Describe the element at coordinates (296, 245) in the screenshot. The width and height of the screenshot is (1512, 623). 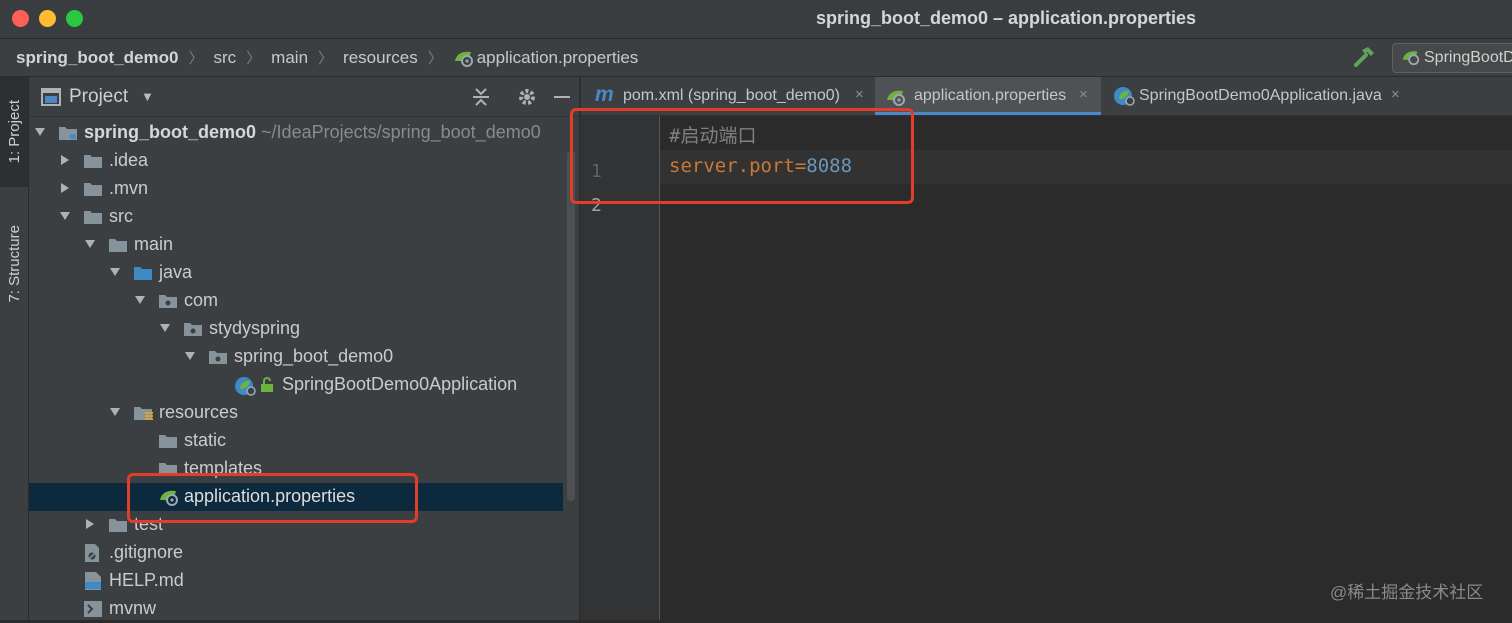
I see `tree-item-main: main` at that location.